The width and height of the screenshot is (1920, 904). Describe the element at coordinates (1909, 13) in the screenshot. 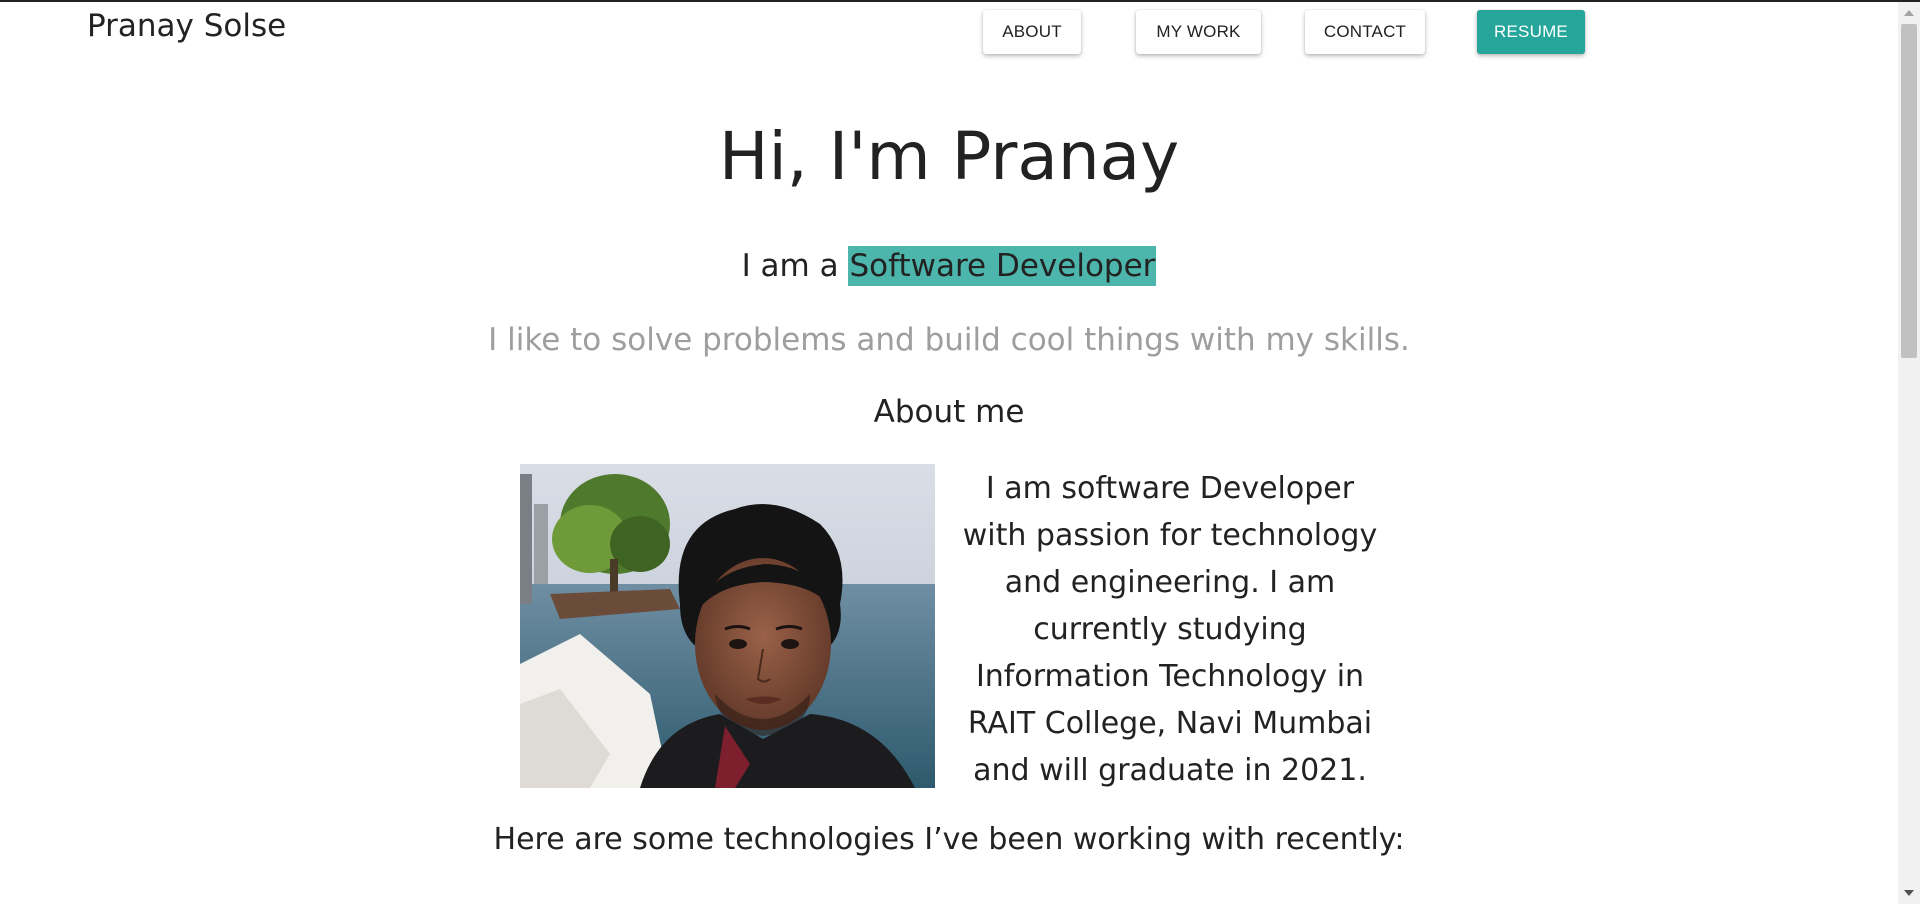

I see `scroll-up-arrow-icon` at that location.